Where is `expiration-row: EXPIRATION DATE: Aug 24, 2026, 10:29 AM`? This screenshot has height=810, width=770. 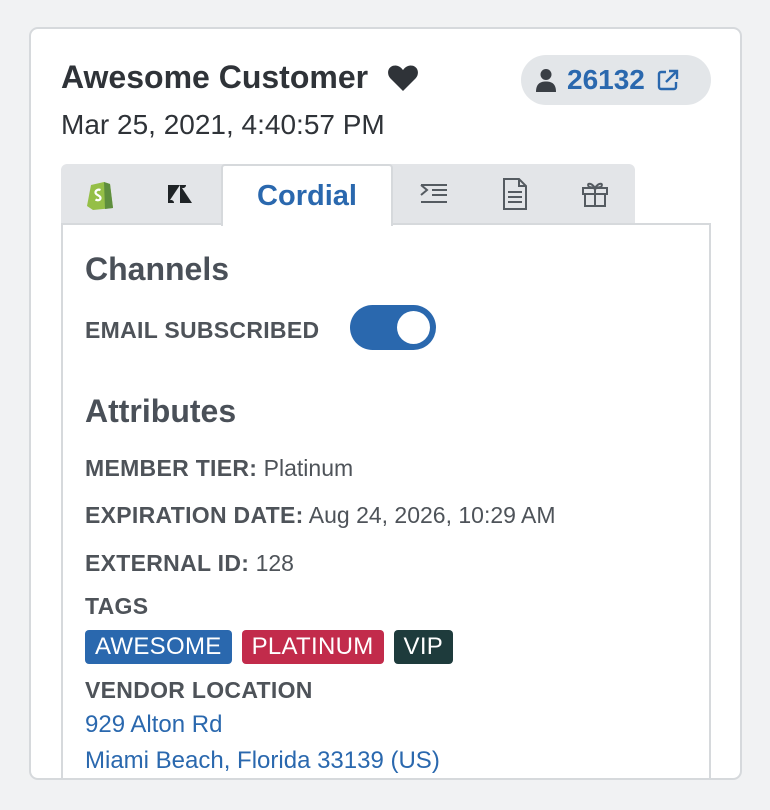
expiration-row: EXPIRATION DATE: Aug 24, 2026, 10:29 AM is located at coordinates (320, 515).